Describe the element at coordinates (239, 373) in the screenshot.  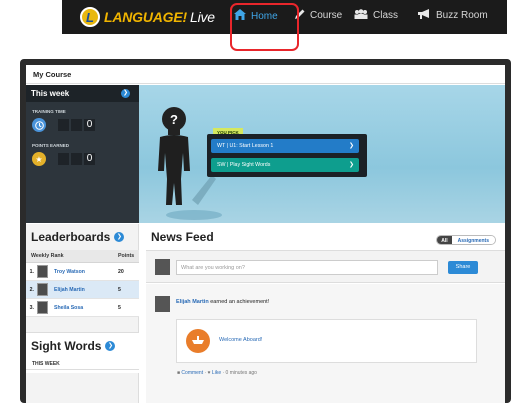
I see `post-timestamp: · 0 minutes ago` at that location.